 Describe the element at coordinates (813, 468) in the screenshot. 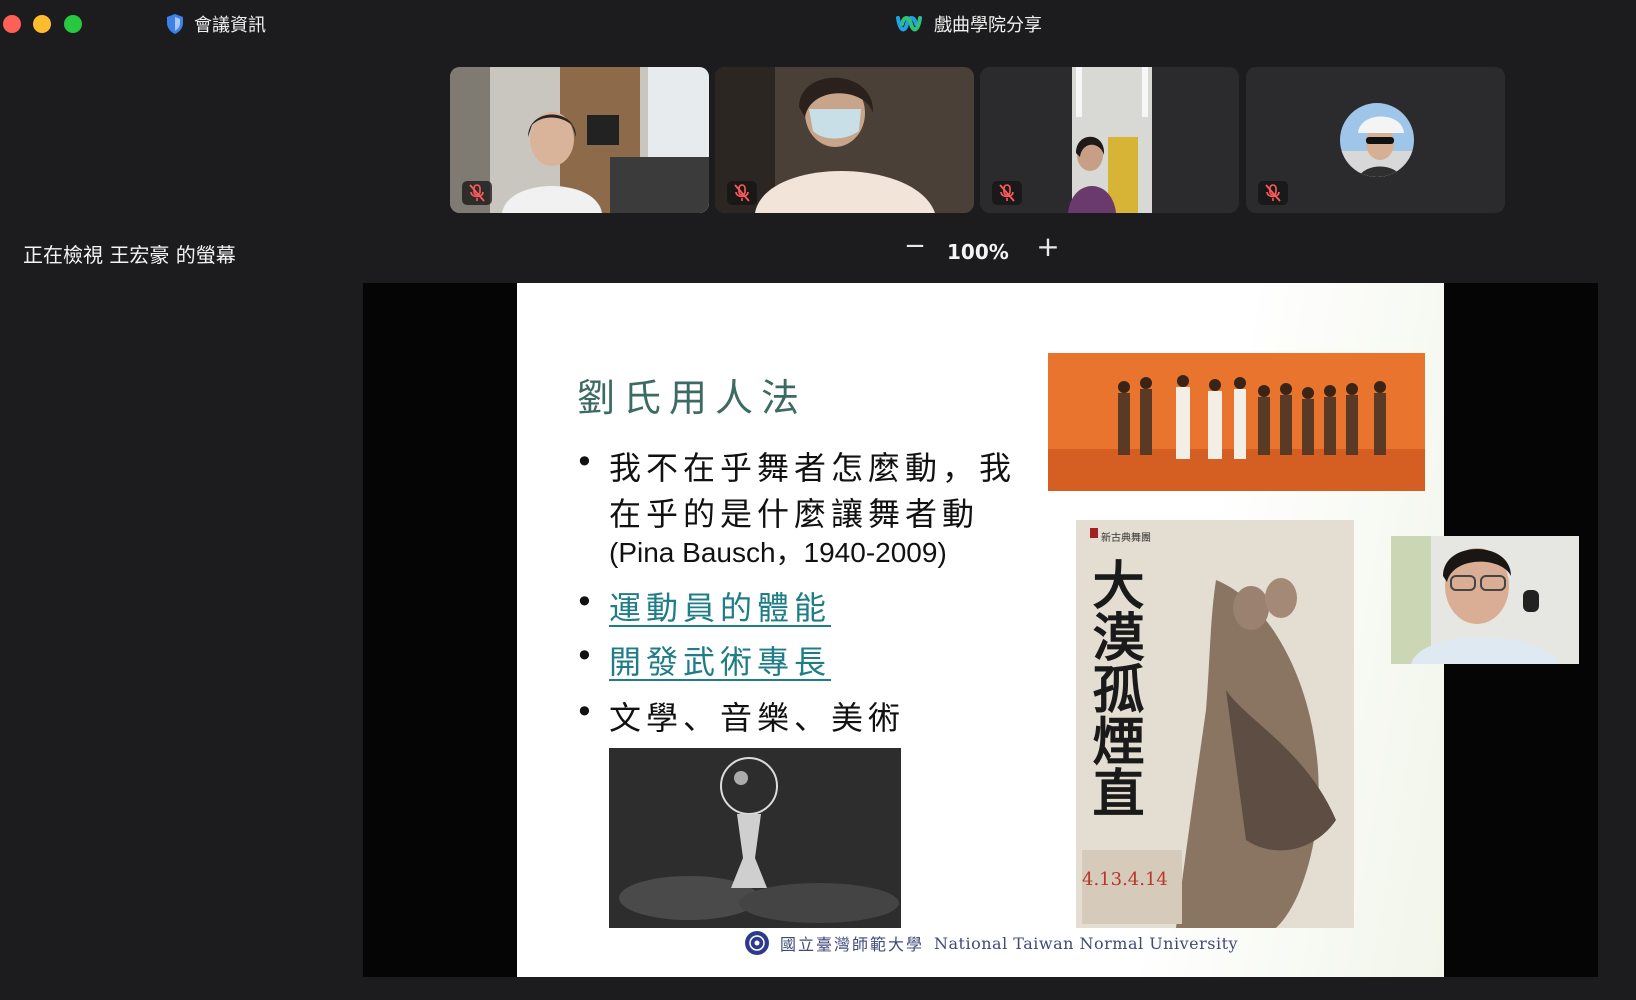

I see `bullet-1-line-1: 我不在乎舞者怎麼動，我` at that location.